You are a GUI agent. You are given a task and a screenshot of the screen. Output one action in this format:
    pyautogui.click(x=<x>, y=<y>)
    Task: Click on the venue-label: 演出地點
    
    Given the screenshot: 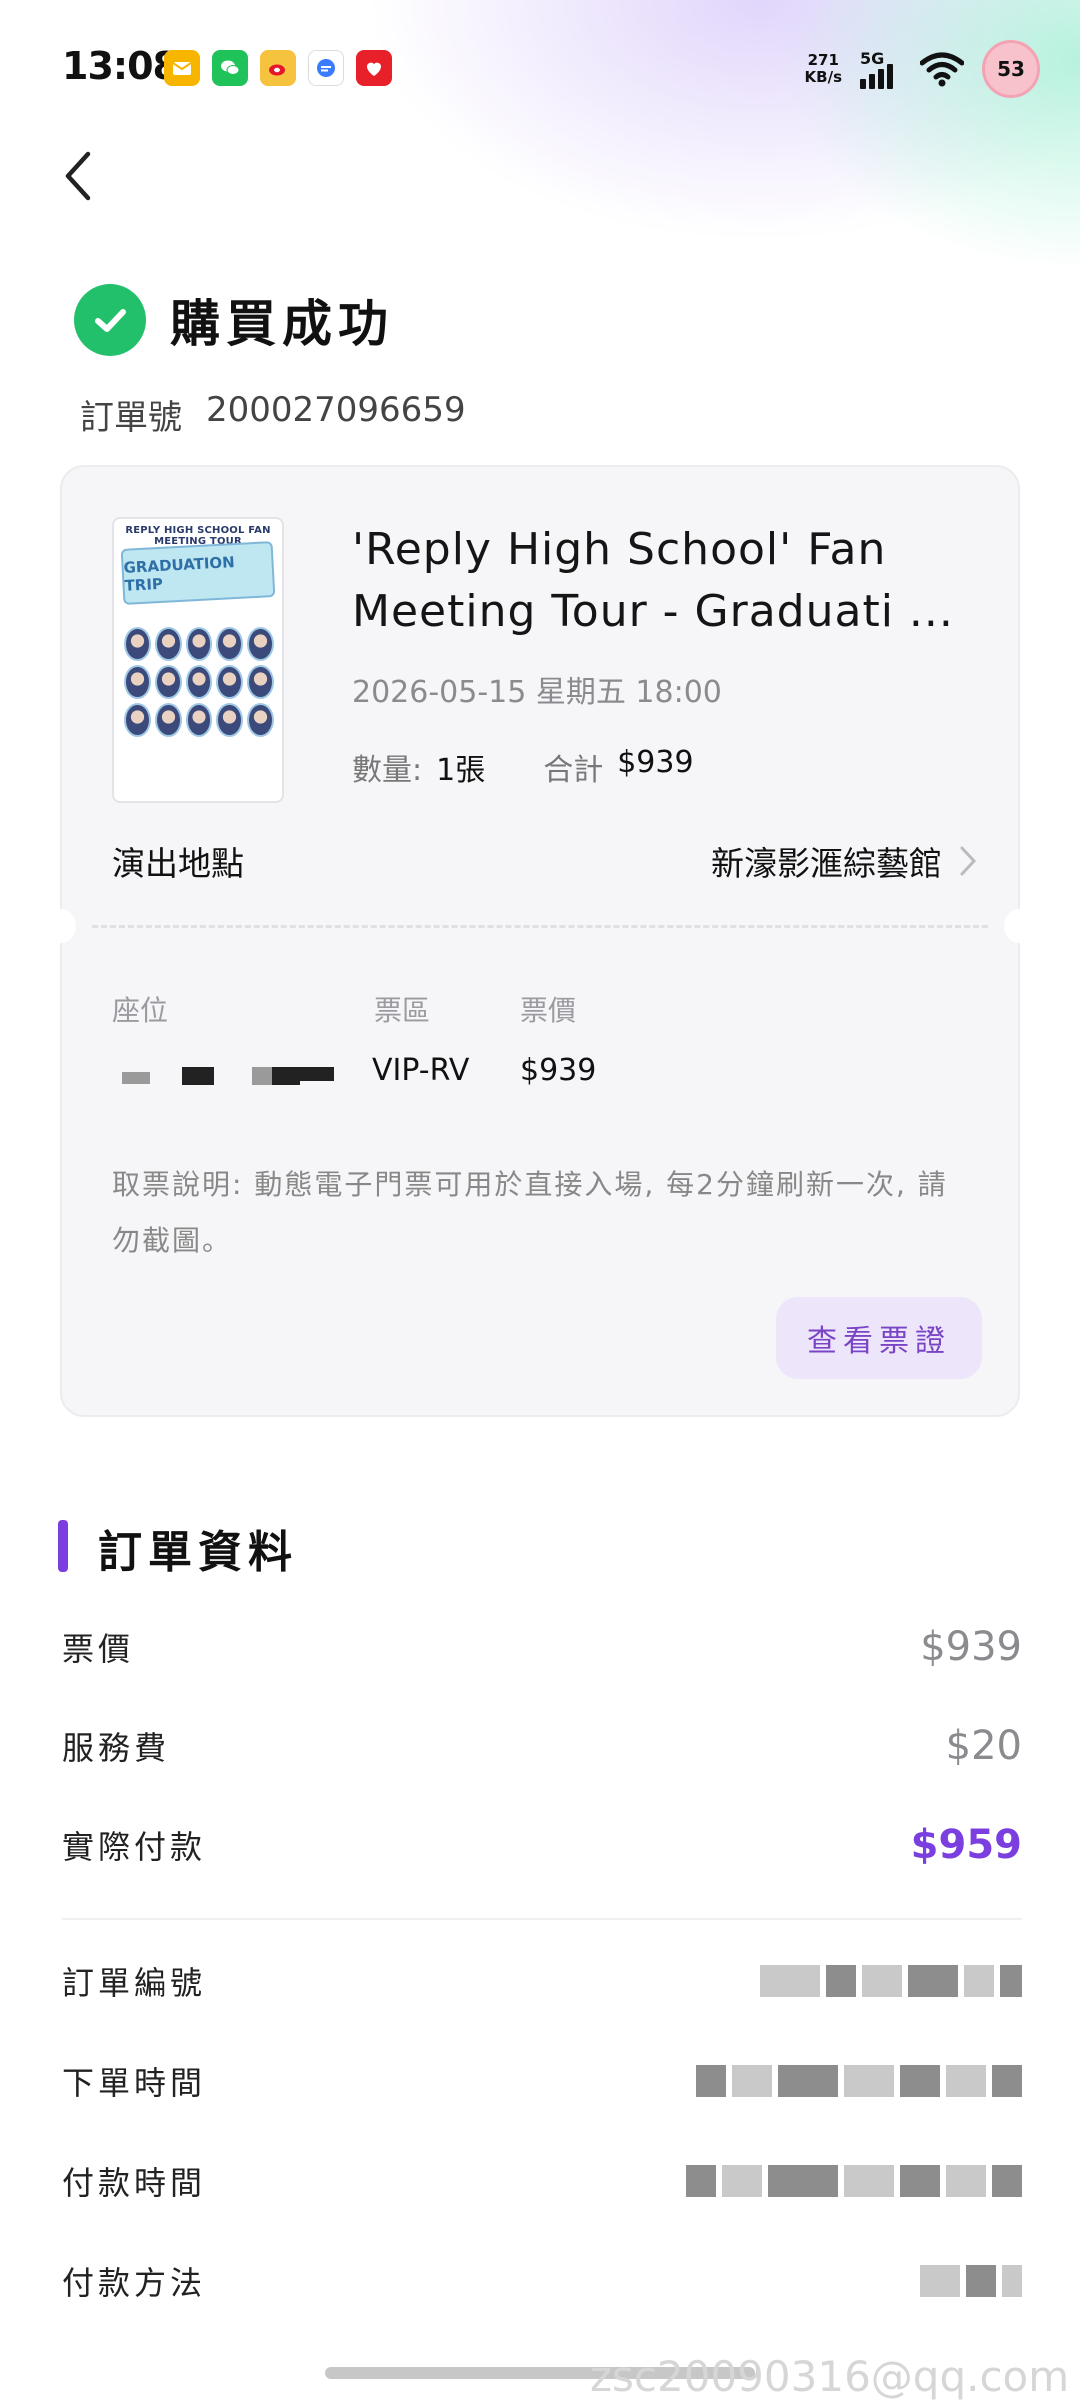 What is the action you would take?
    pyautogui.click(x=178, y=863)
    